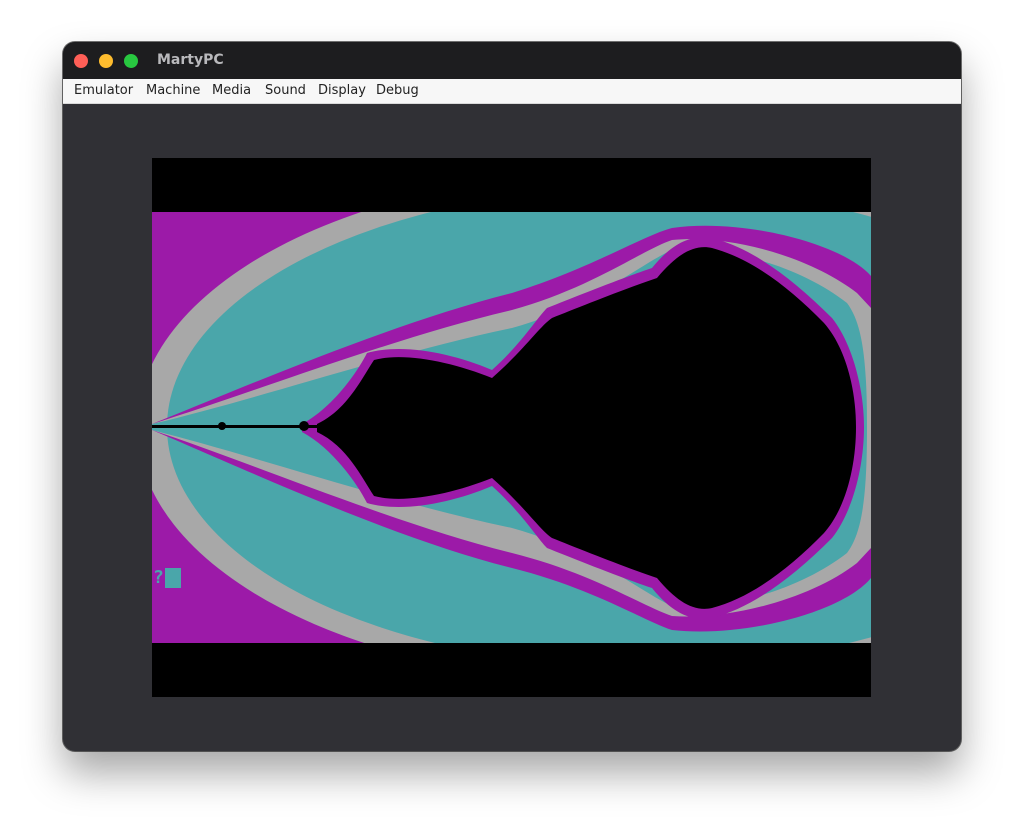  What do you see at coordinates (285, 90) in the screenshot?
I see `menu-sound: Sound` at bounding box center [285, 90].